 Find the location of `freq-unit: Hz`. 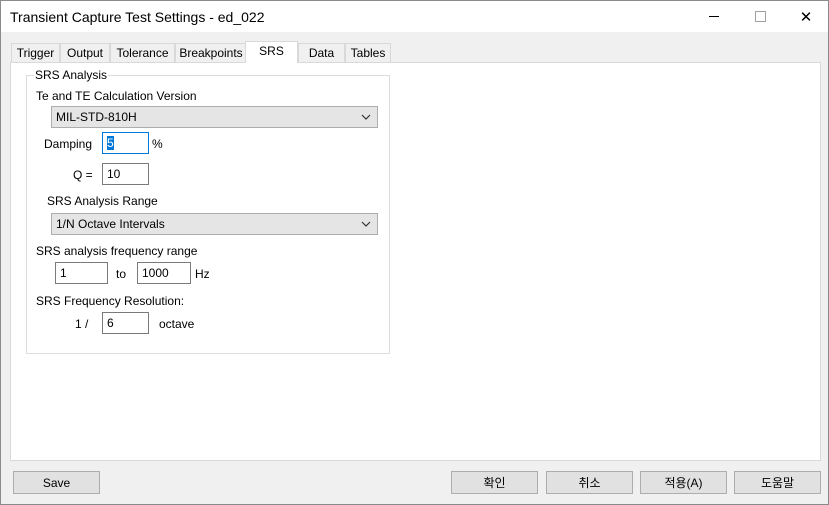

freq-unit: Hz is located at coordinates (202, 274).